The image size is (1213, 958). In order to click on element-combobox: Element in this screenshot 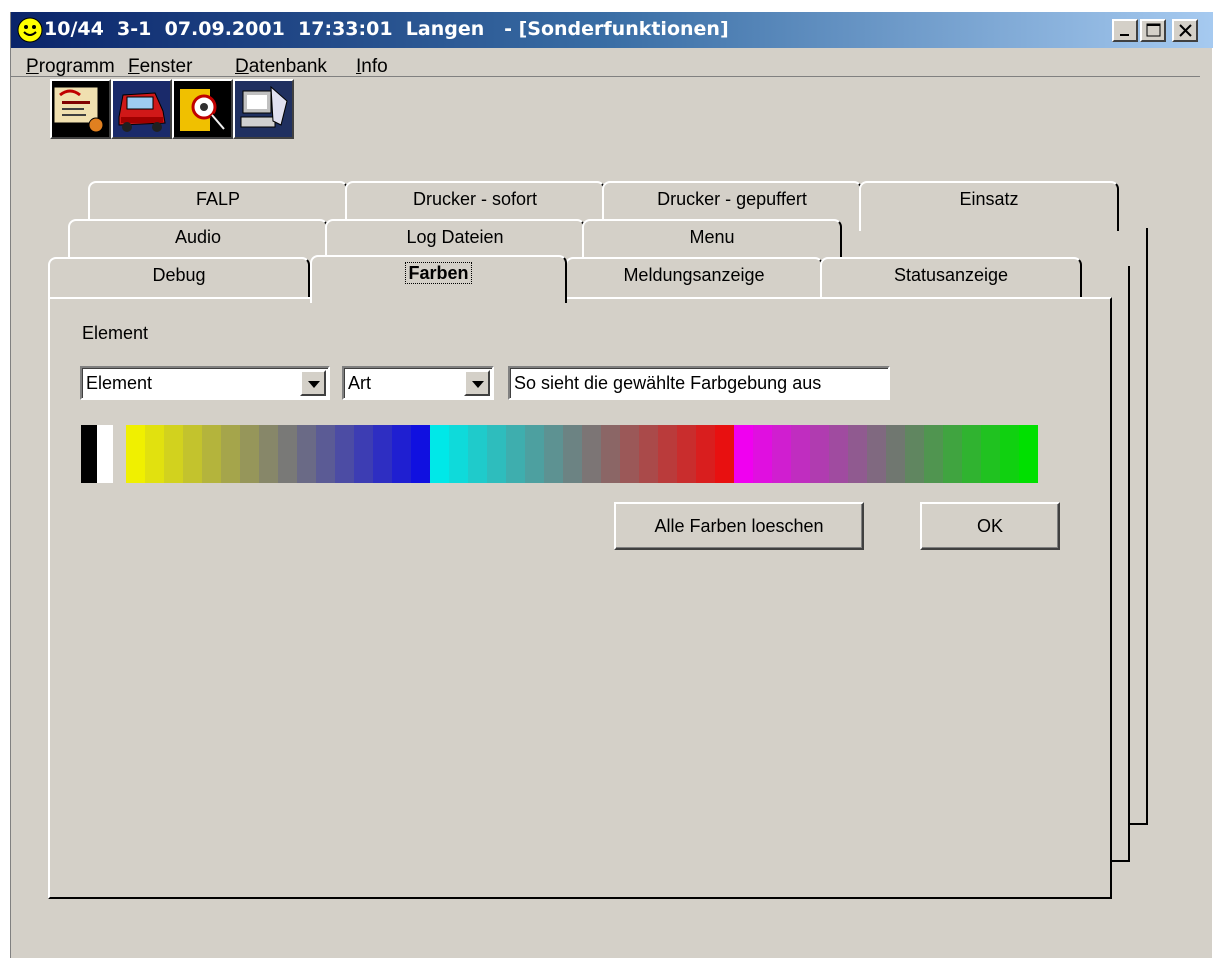, I will do `click(205, 383)`.